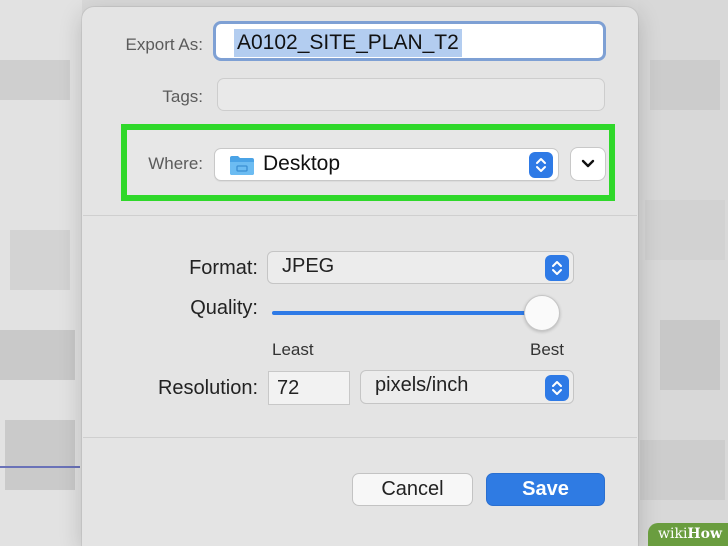 The width and height of the screenshot is (728, 546). I want to click on expand-dialog-button, so click(588, 164).